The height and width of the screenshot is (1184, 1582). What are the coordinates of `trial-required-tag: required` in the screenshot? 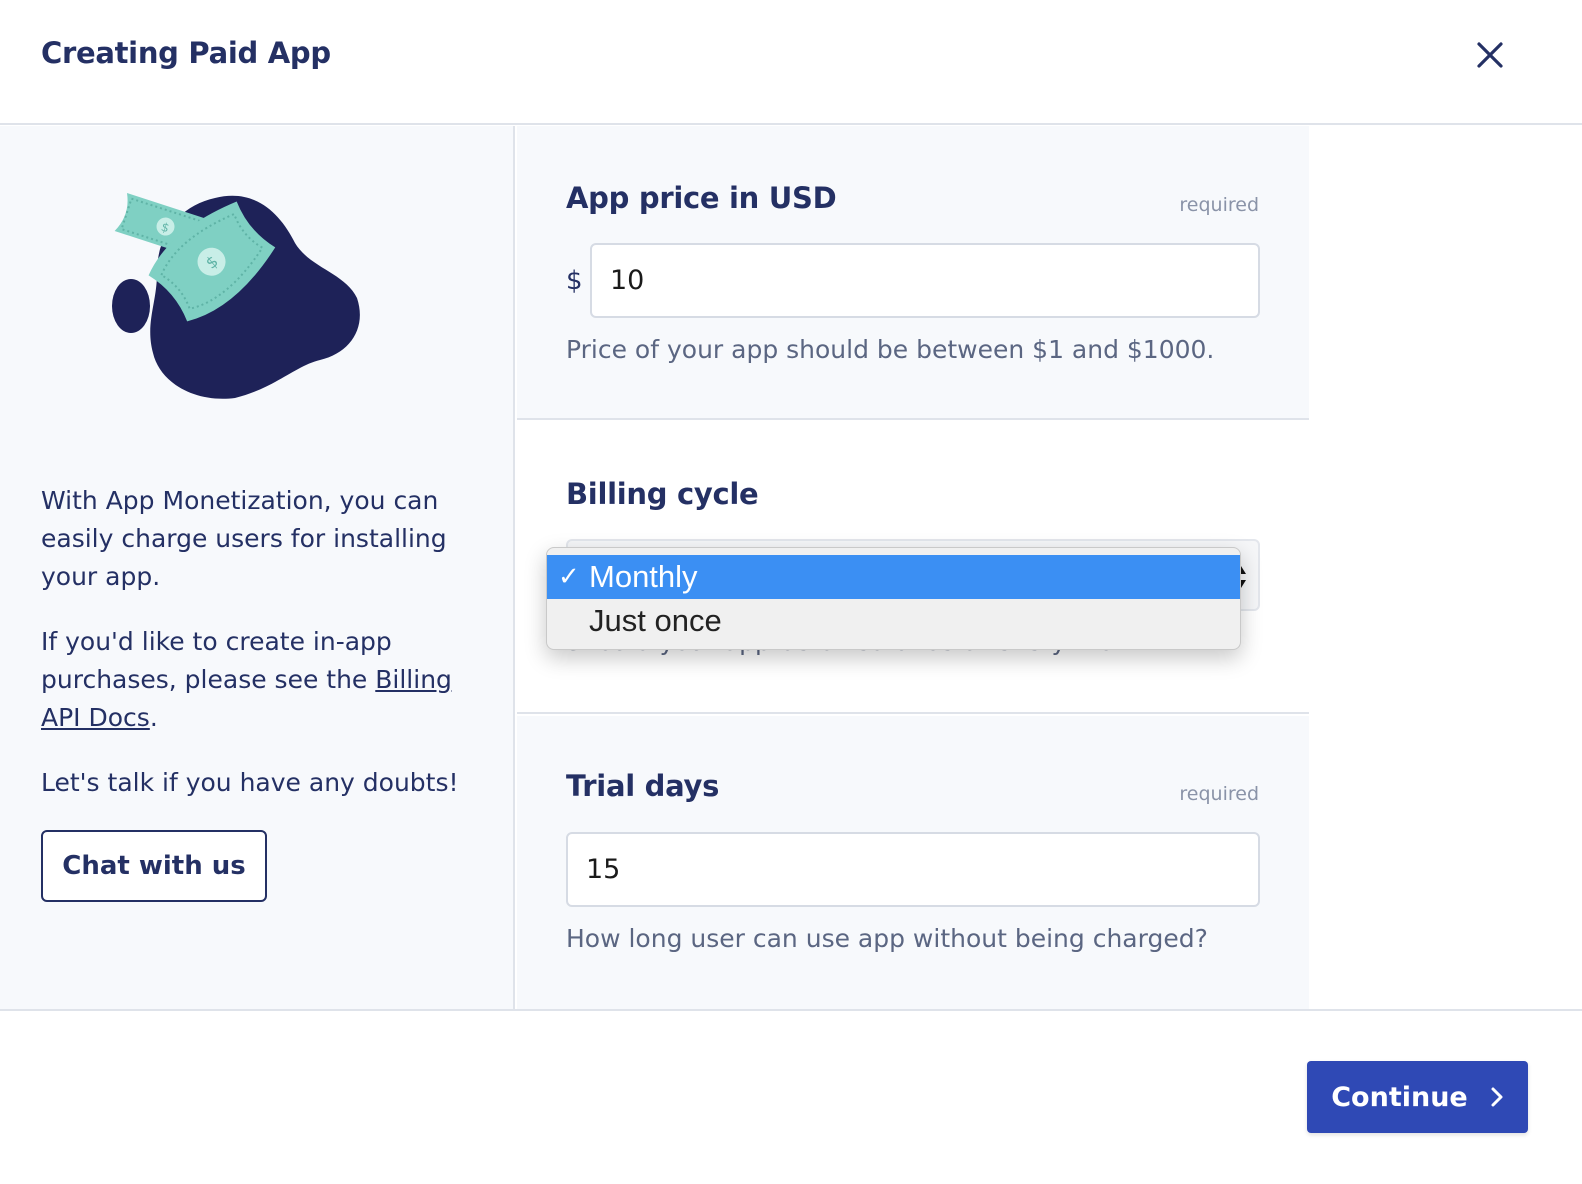 It's located at (1219, 794).